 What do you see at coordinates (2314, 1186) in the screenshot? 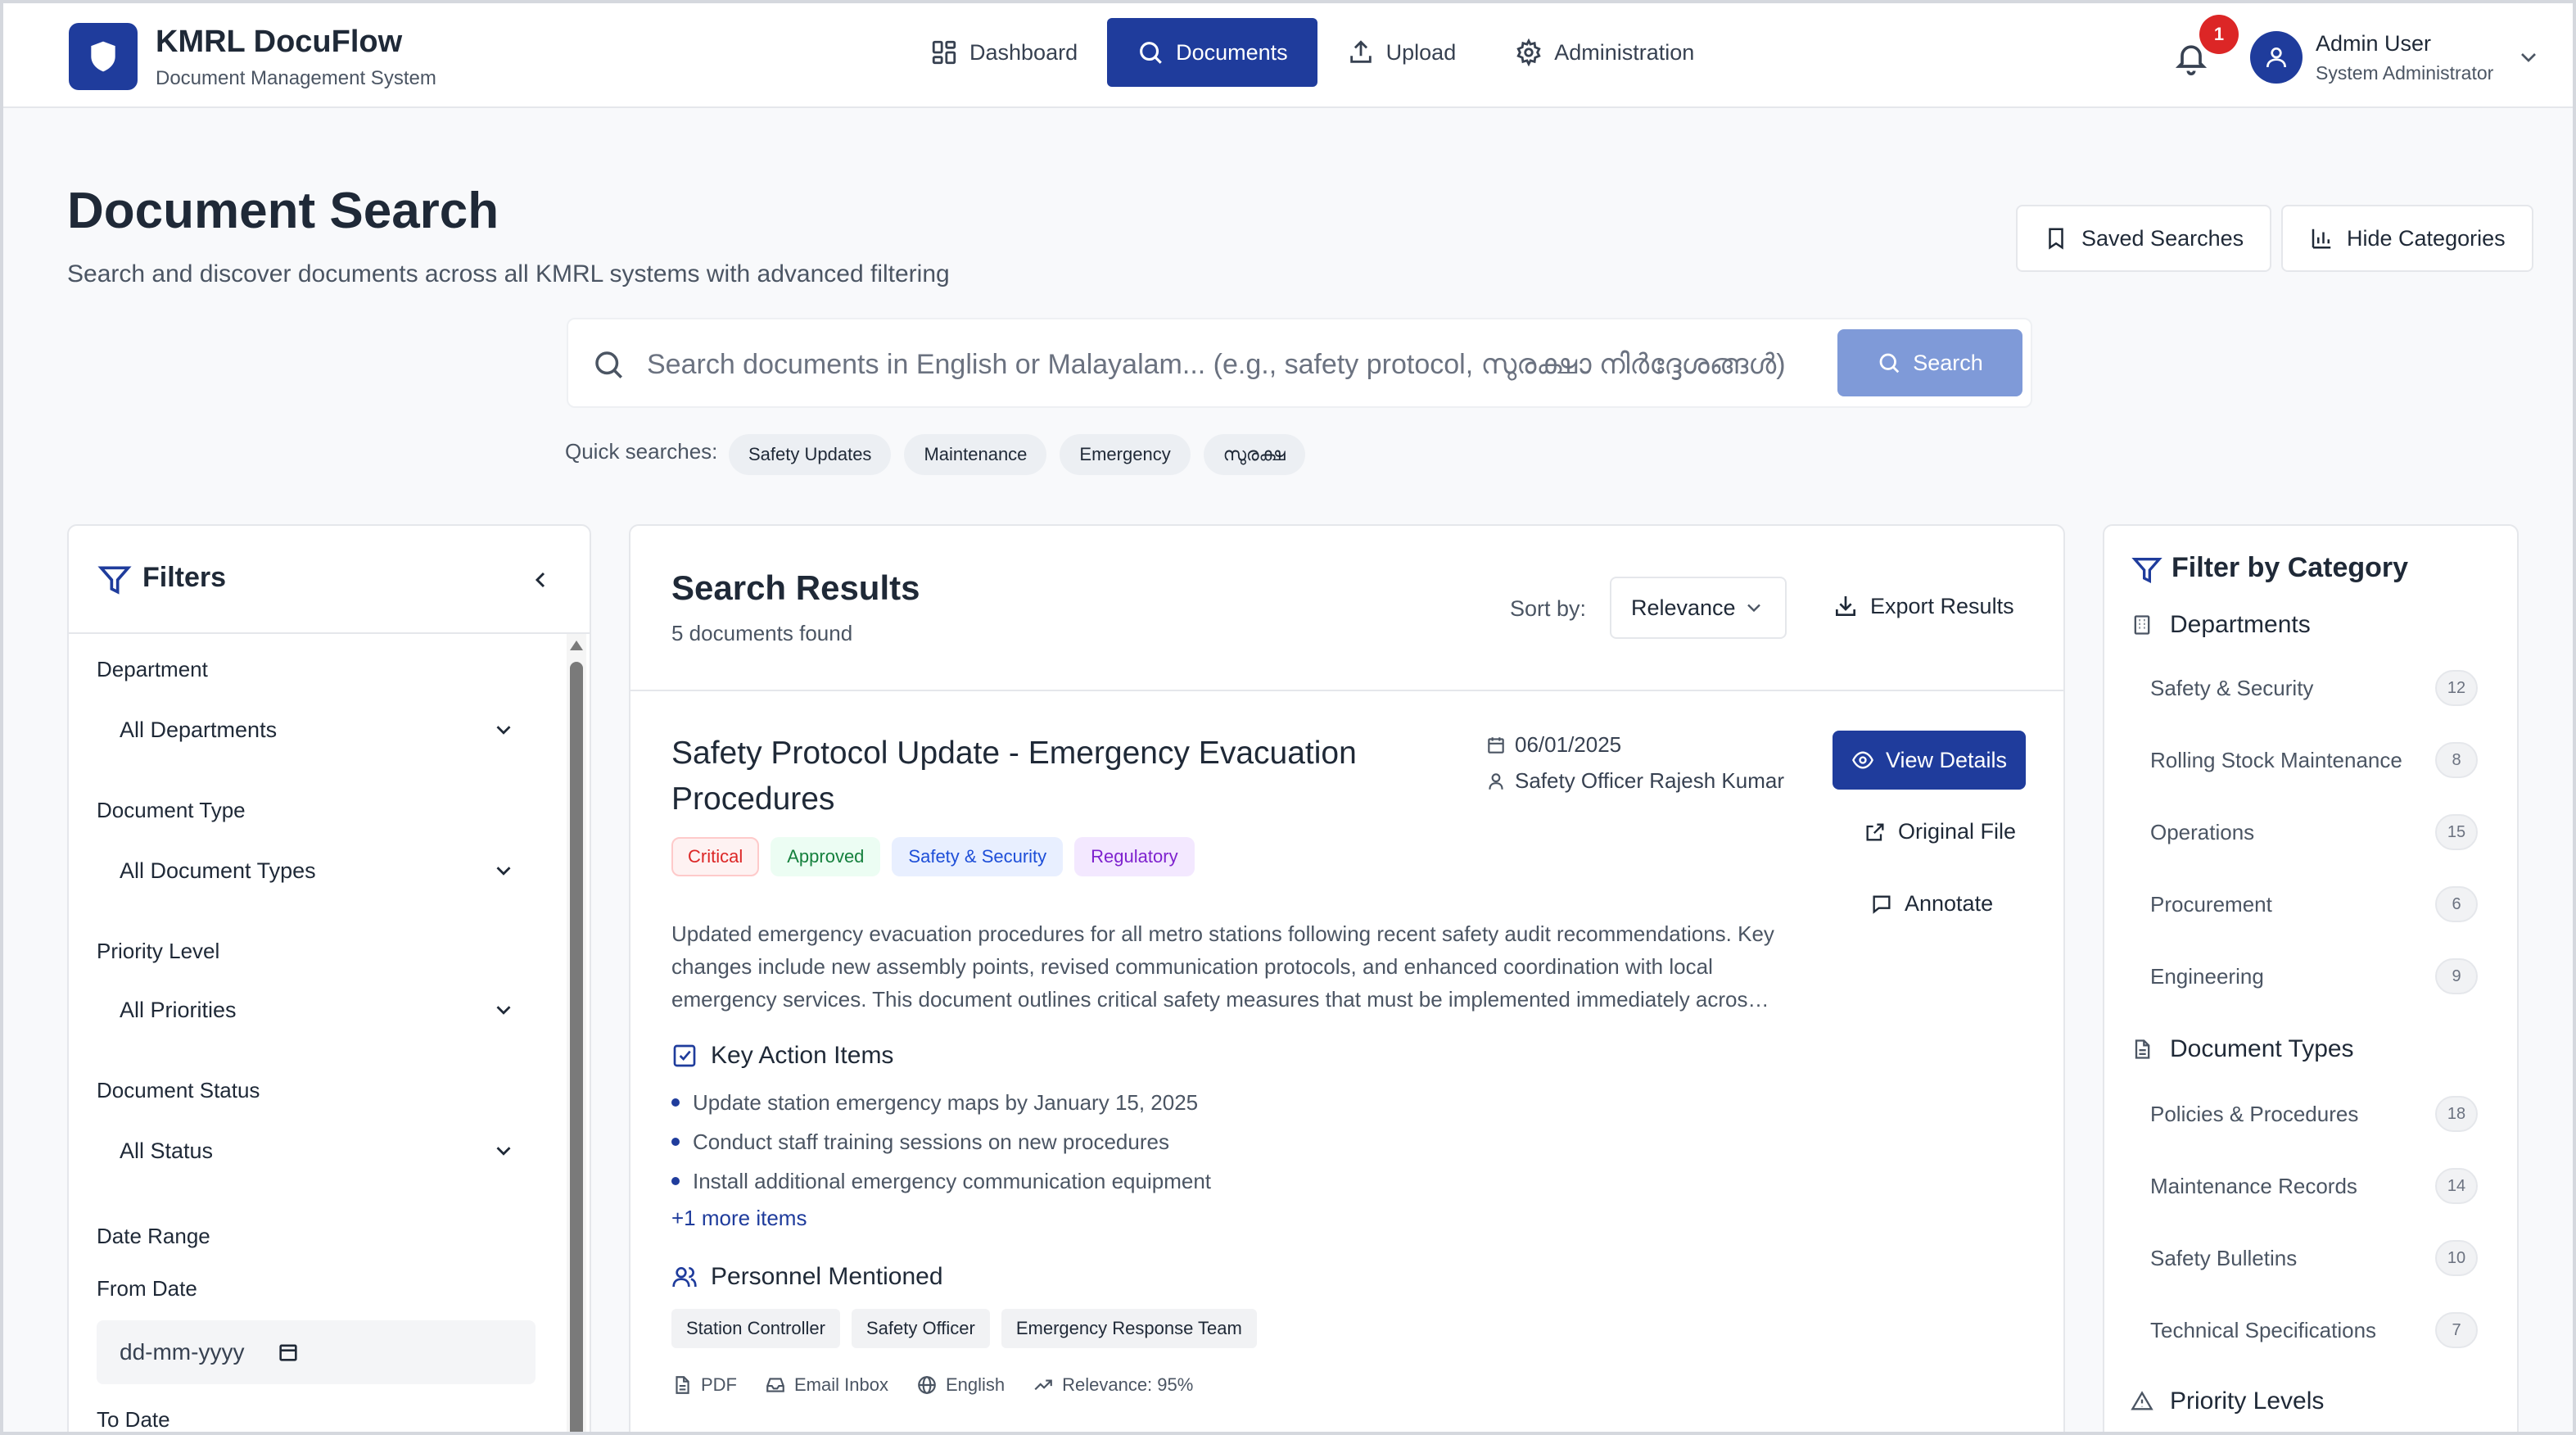
I see `category-item: Maintenance Records 14` at bounding box center [2314, 1186].